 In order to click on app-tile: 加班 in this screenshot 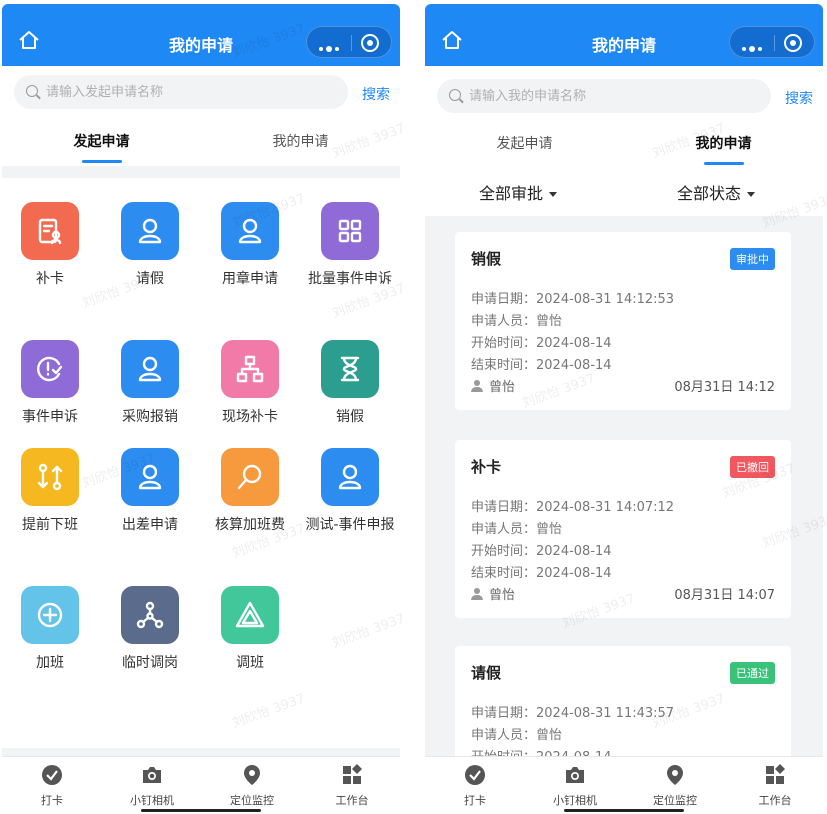, I will do `click(51, 630)`.